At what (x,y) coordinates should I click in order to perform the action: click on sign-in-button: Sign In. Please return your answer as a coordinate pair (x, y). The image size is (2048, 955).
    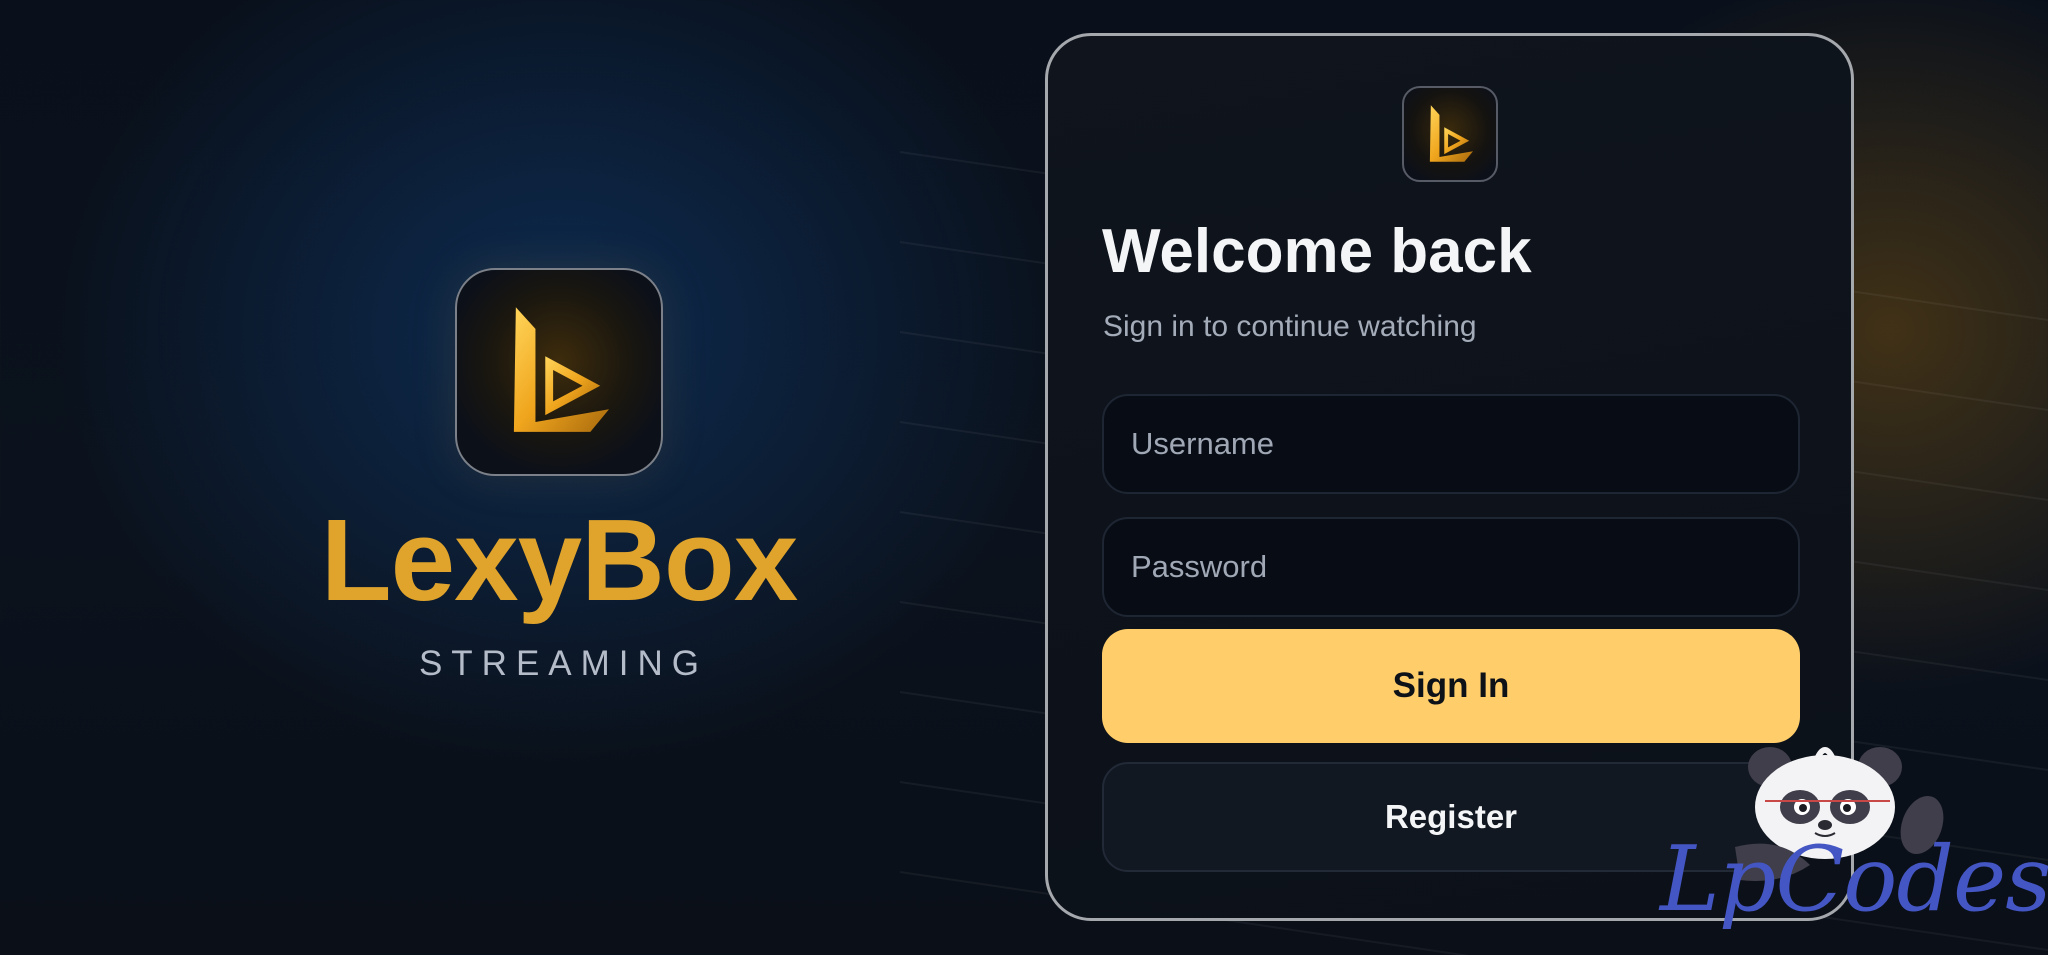
    Looking at the image, I should click on (1451, 686).